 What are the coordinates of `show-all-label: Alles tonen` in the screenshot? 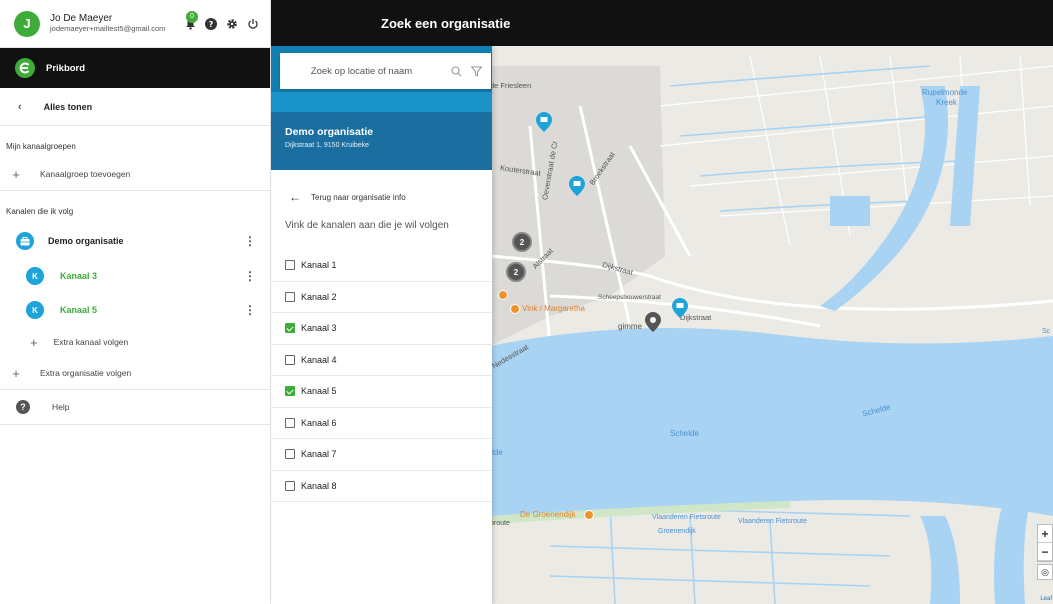 It's located at (68, 106).